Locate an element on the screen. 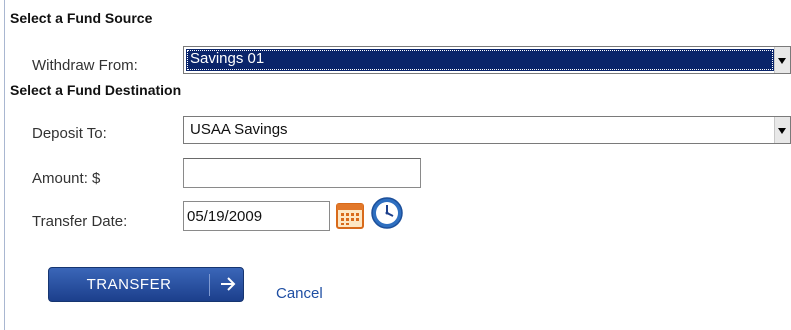 The height and width of the screenshot is (330, 791). withdraw-from-select: Savings 01 is located at coordinates (487, 60).